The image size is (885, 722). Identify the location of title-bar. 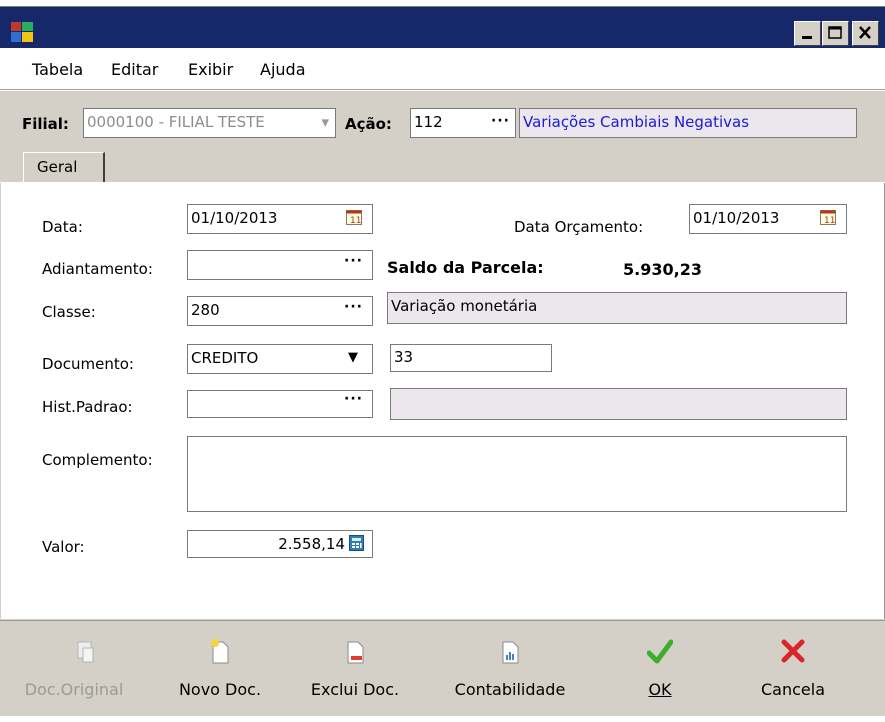
(442, 27).